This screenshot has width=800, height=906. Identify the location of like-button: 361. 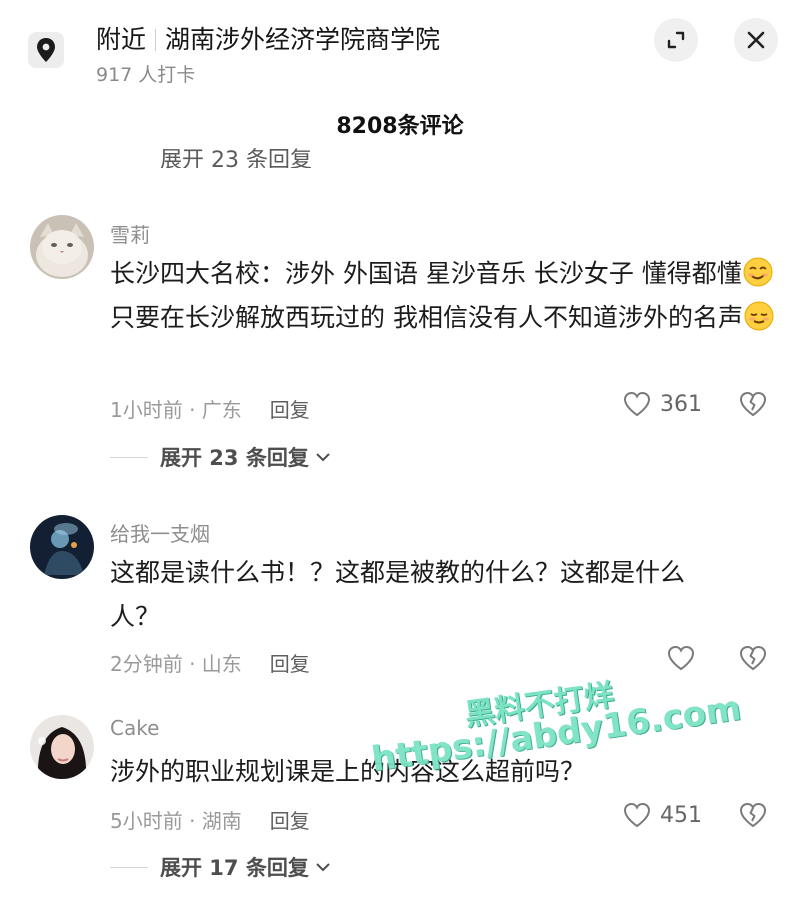
(662, 404).